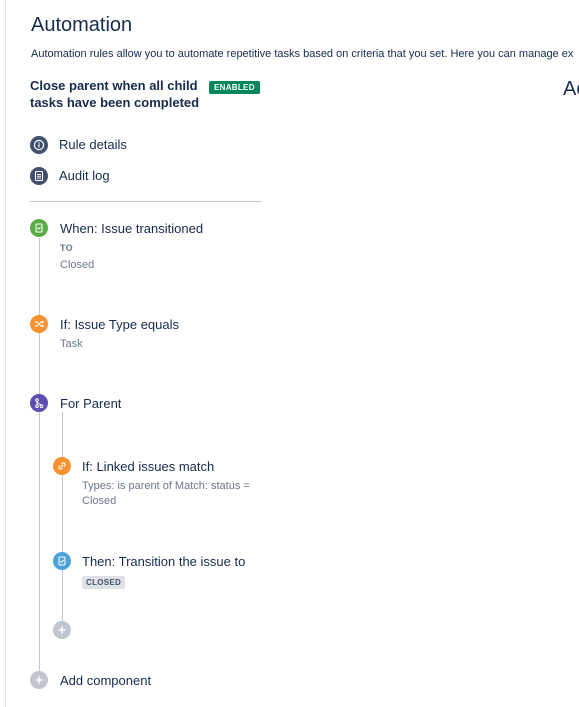 Image resolution: width=579 pixels, height=707 pixels. What do you see at coordinates (5, 353) in the screenshot?
I see `left-border` at bounding box center [5, 353].